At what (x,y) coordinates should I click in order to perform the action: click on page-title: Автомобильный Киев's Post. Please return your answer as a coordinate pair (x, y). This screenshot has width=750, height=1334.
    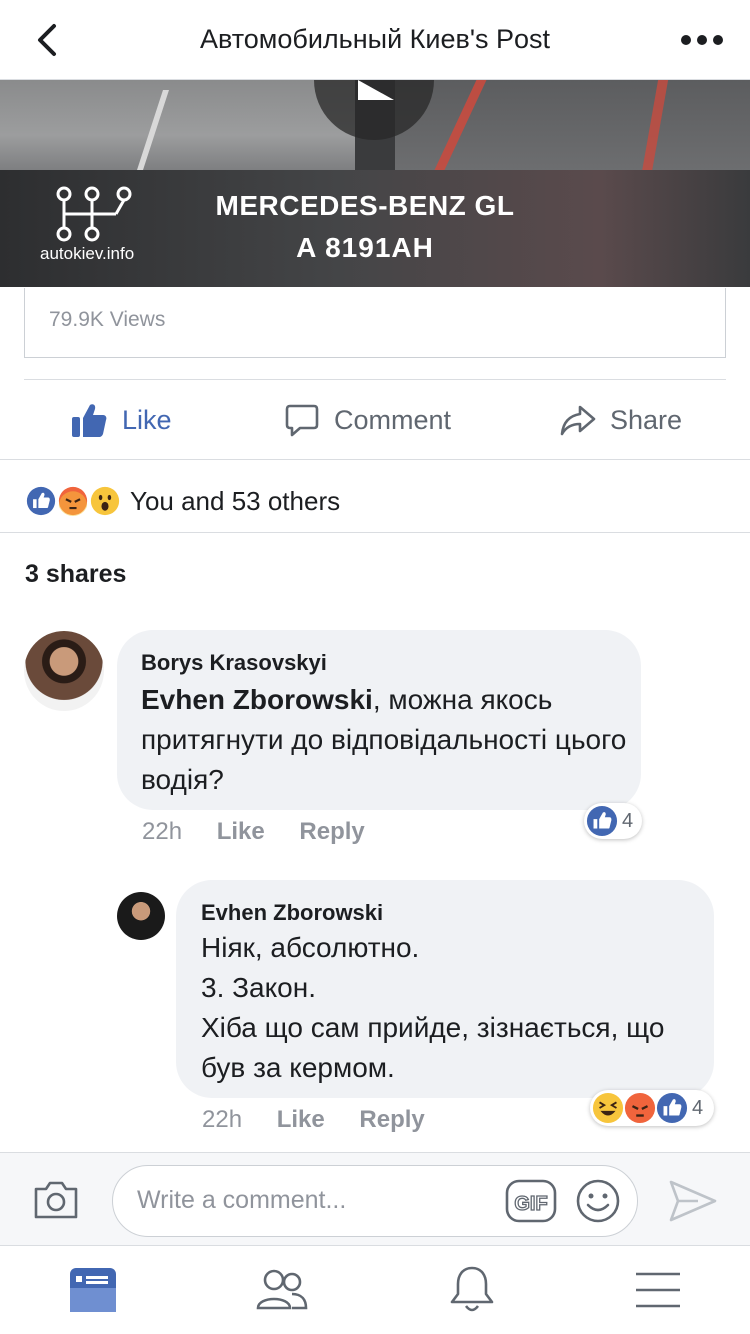
    Looking at the image, I should click on (375, 39).